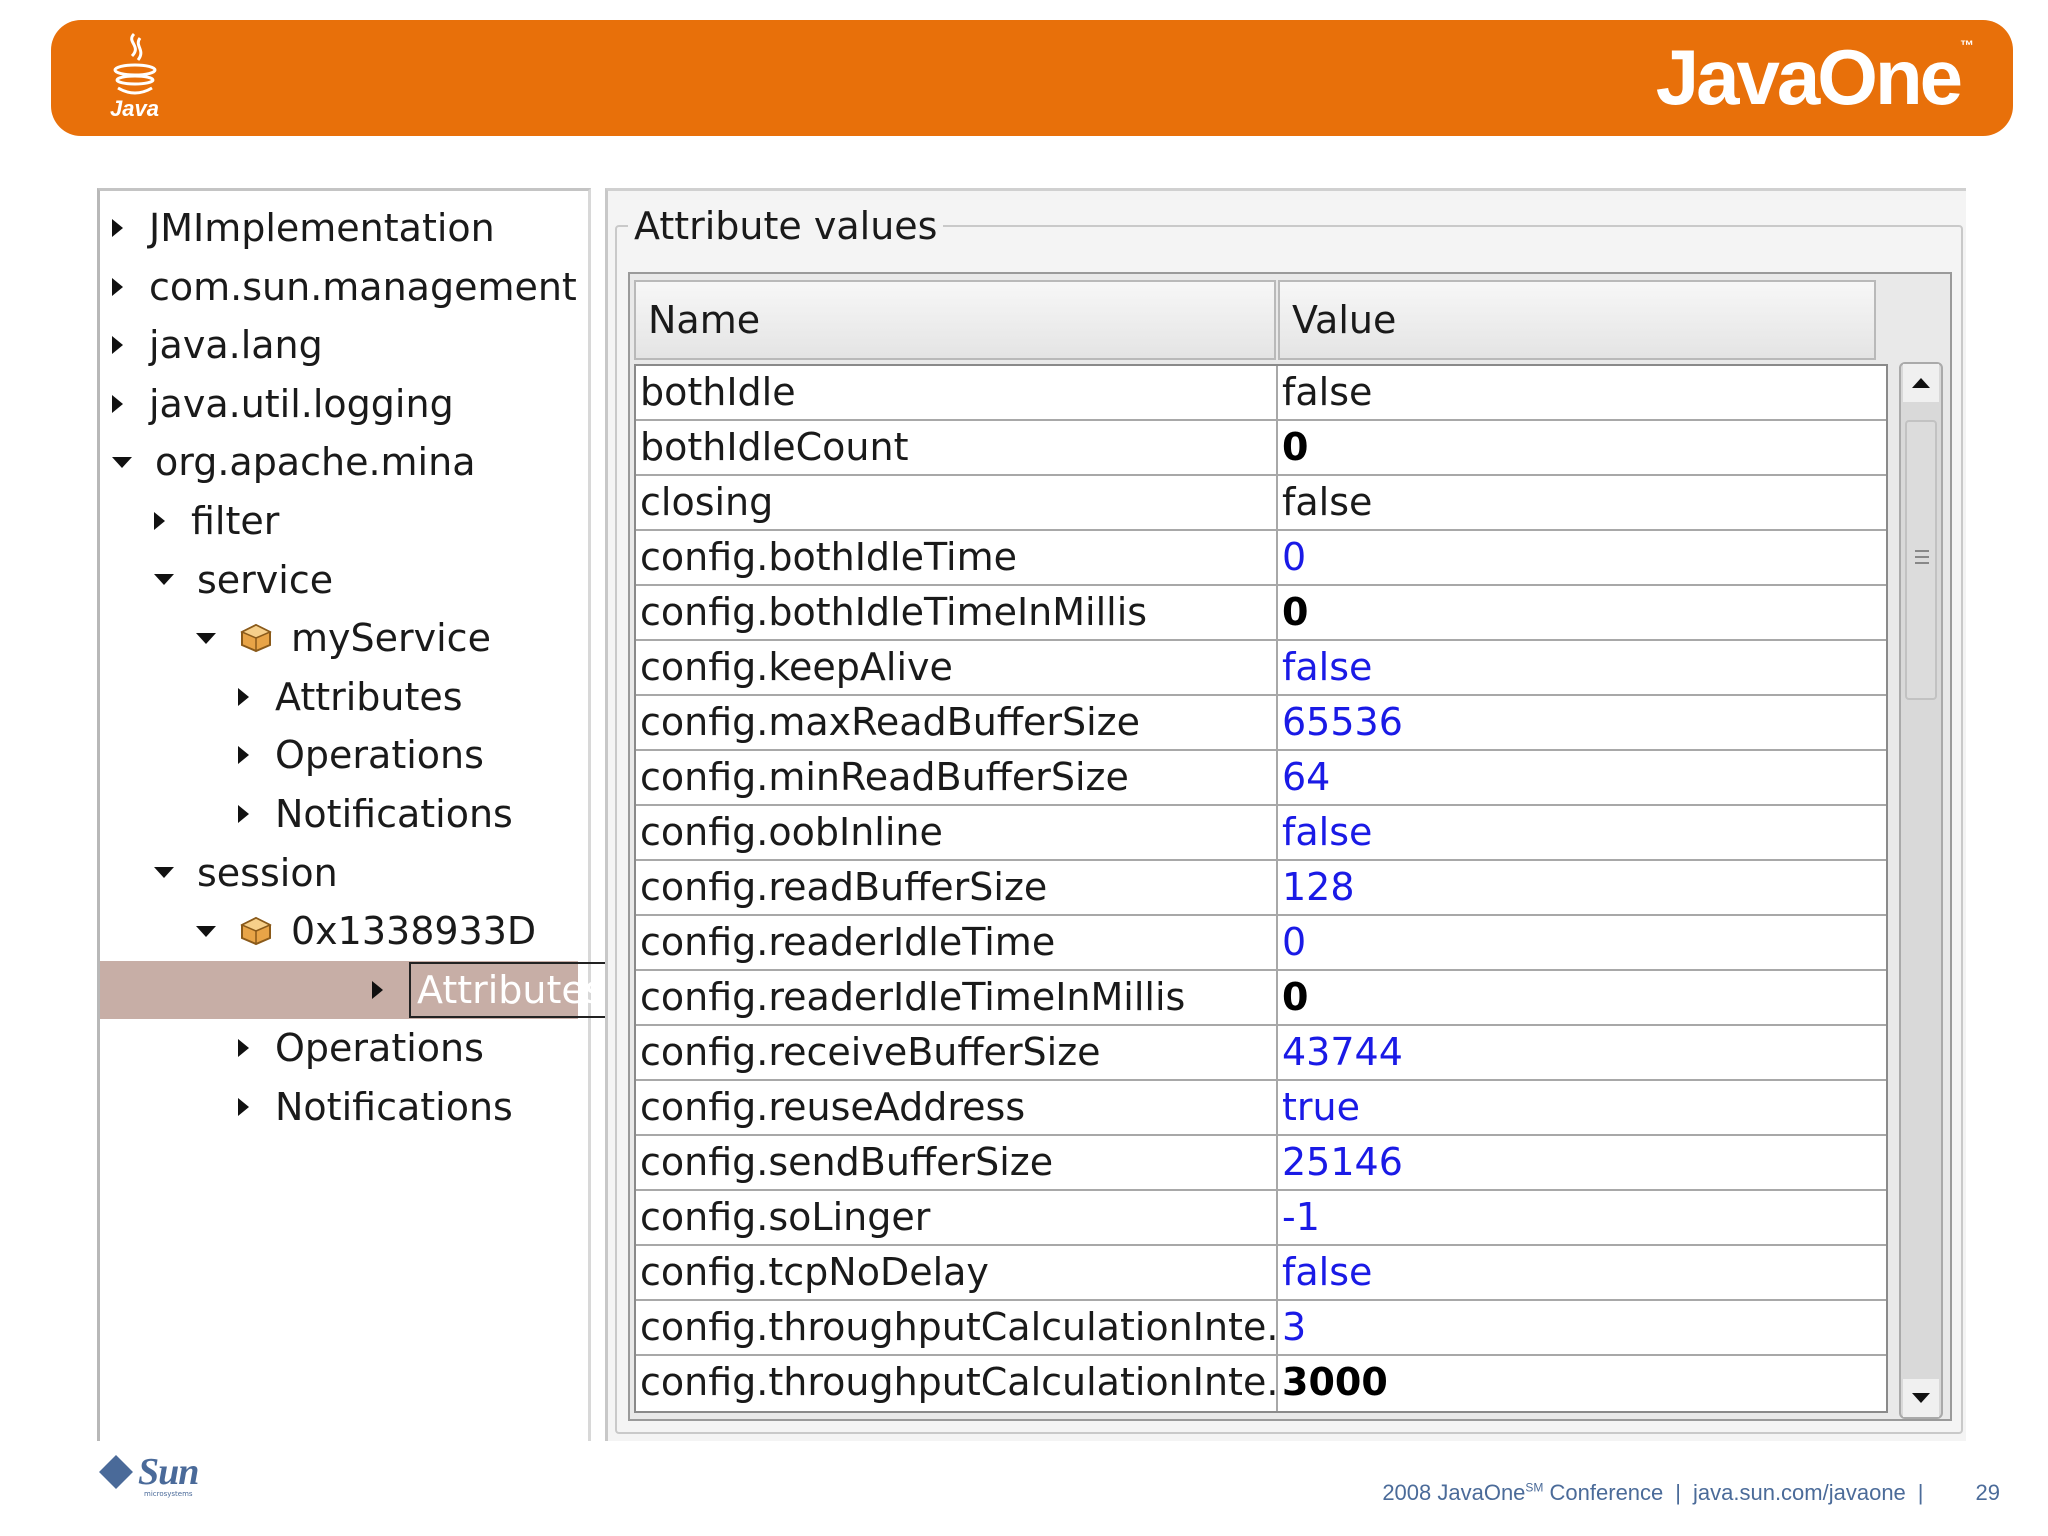 The height and width of the screenshot is (1536, 2048). What do you see at coordinates (343, 638) in the screenshot?
I see `tree-item: myService` at bounding box center [343, 638].